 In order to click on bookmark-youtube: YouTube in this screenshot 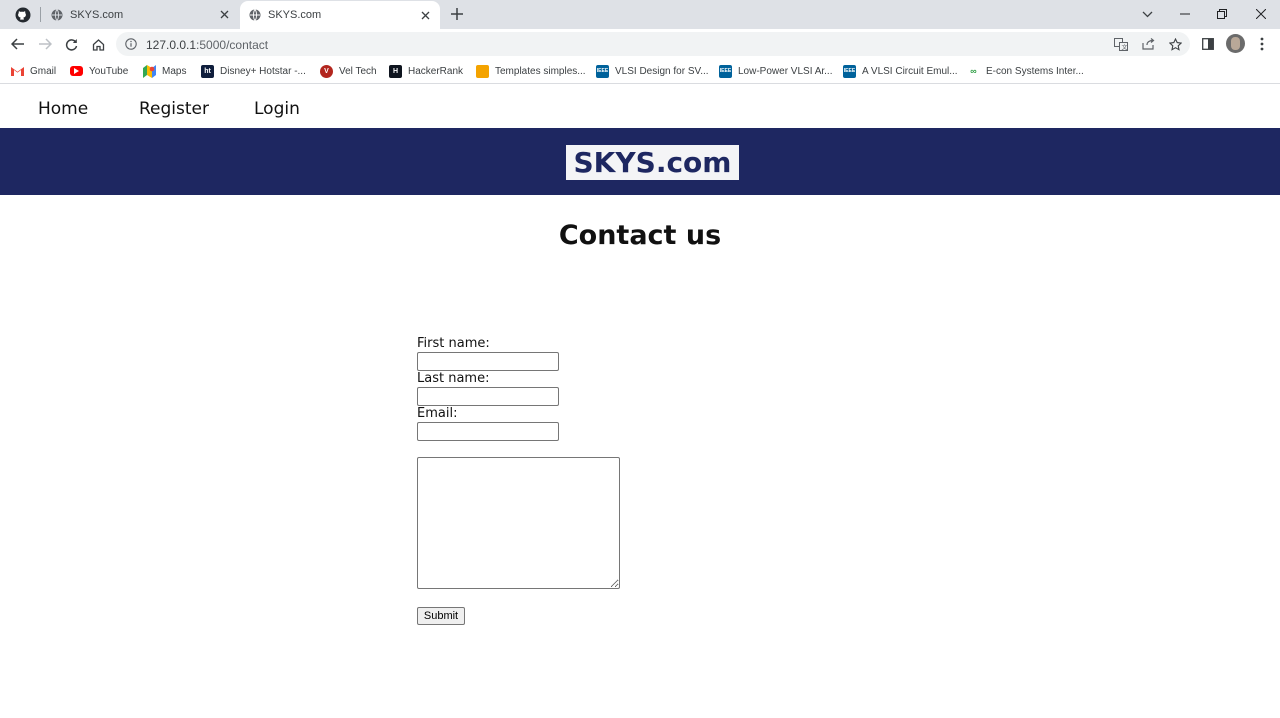, I will do `click(99, 71)`.